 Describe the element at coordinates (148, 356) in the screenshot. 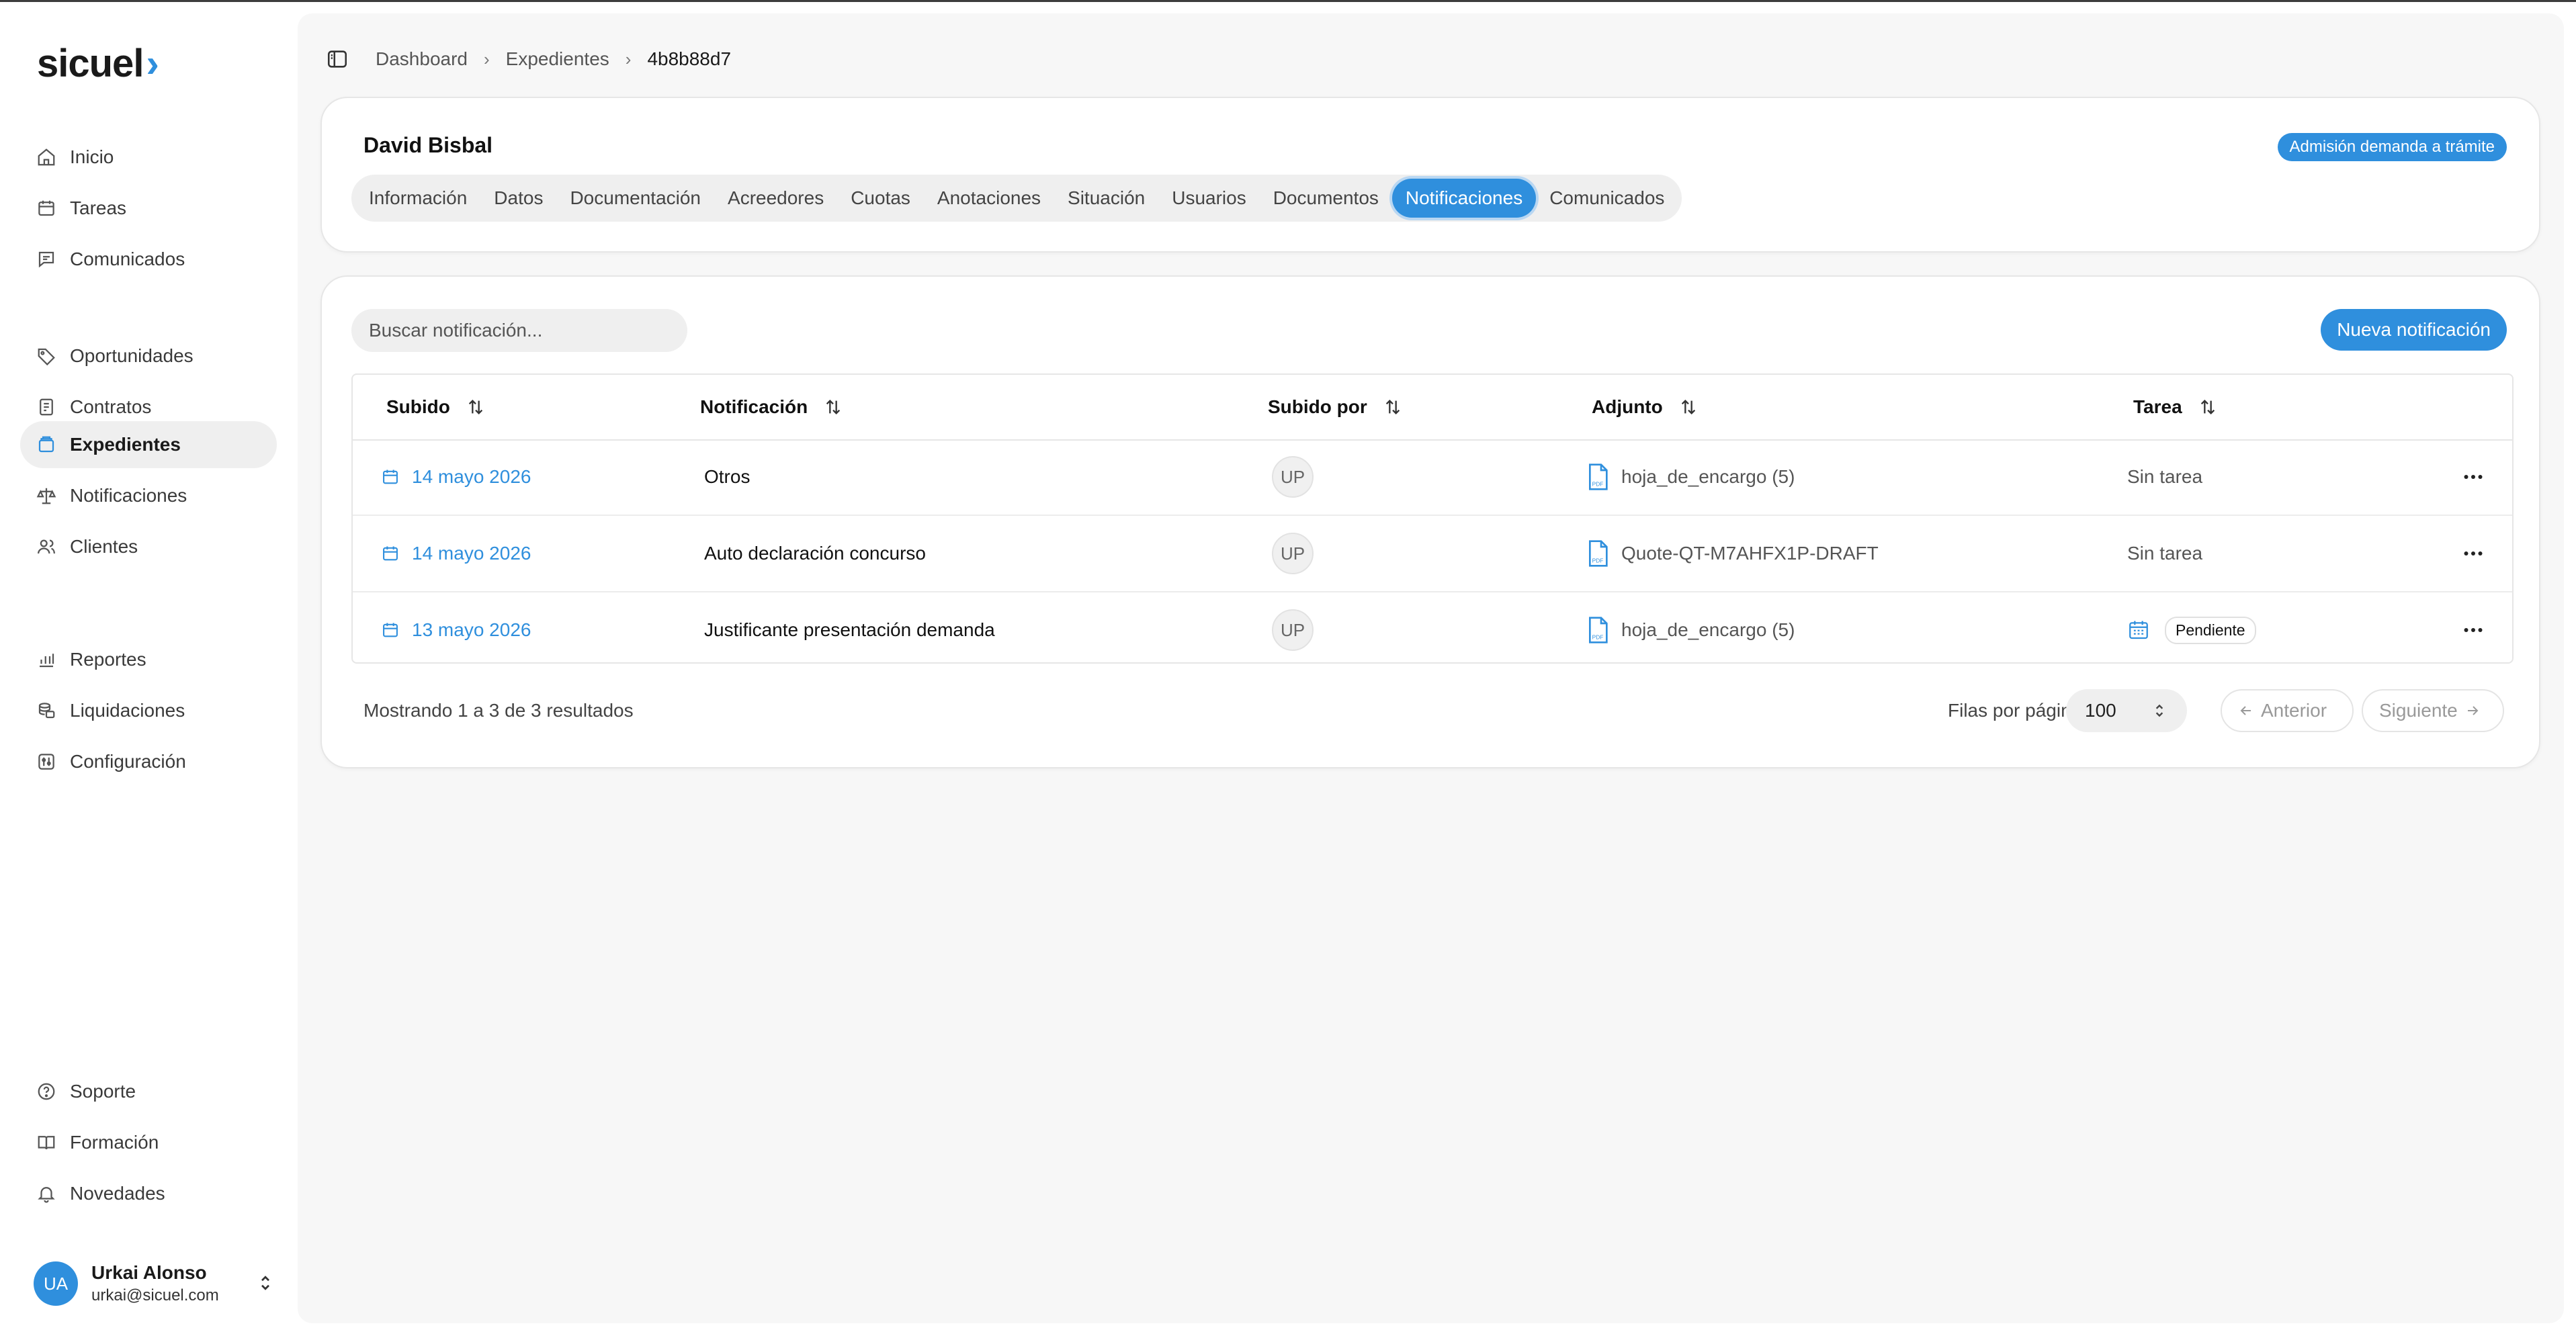

I see `sidebar-item-oportunidades: Oportunidades` at that location.